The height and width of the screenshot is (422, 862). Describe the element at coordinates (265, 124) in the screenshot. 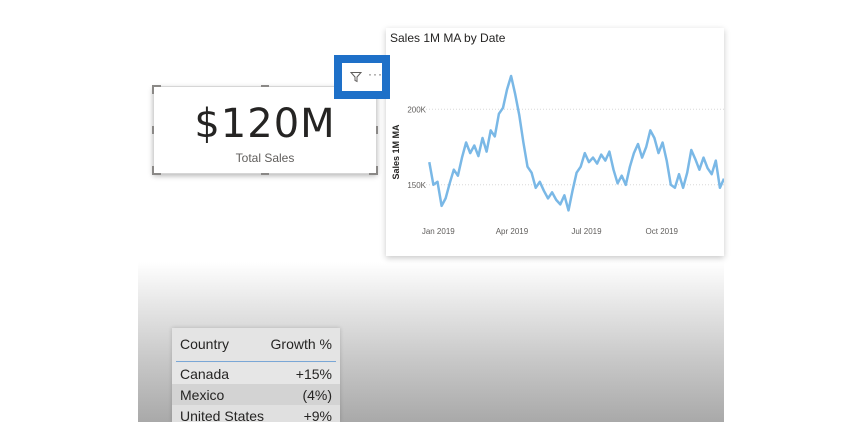

I see `kpi-value: $120M` at that location.